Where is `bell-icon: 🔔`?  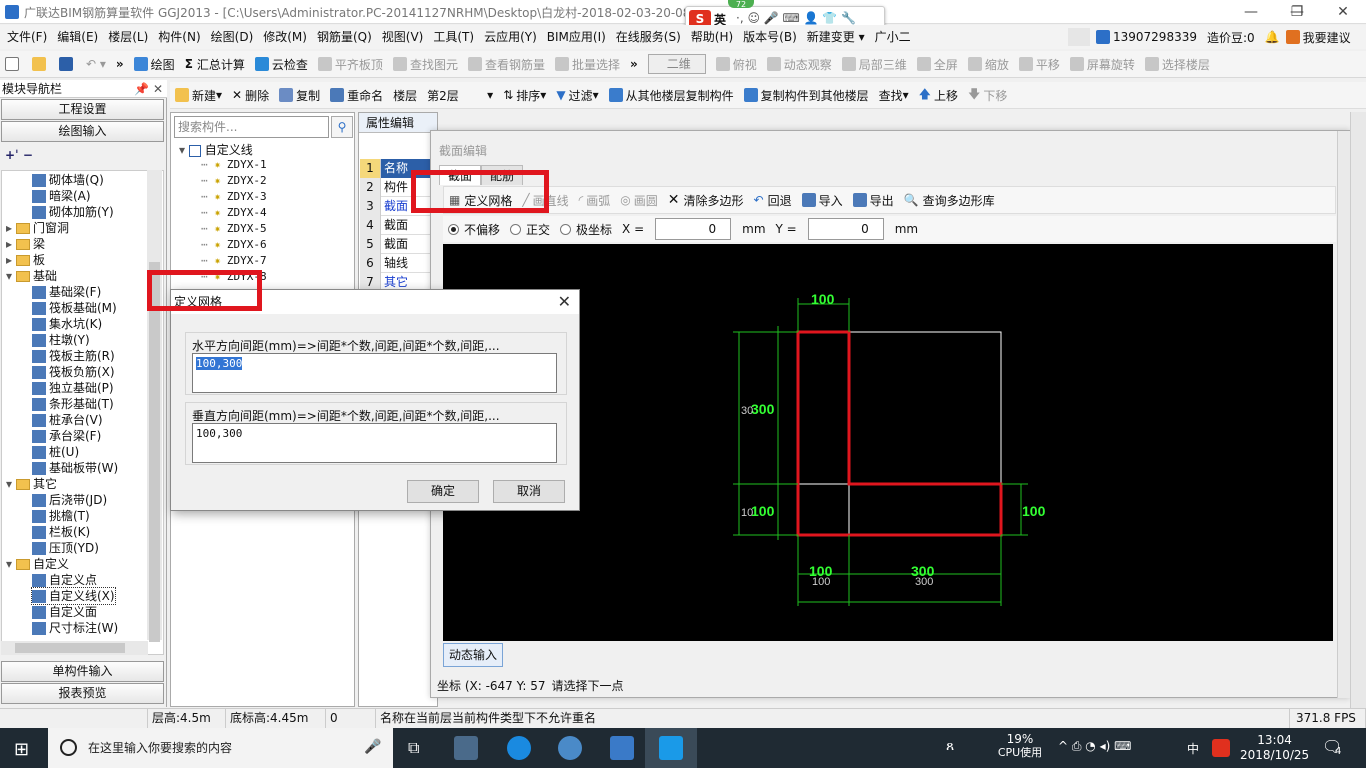 bell-icon: 🔔 is located at coordinates (1272, 37).